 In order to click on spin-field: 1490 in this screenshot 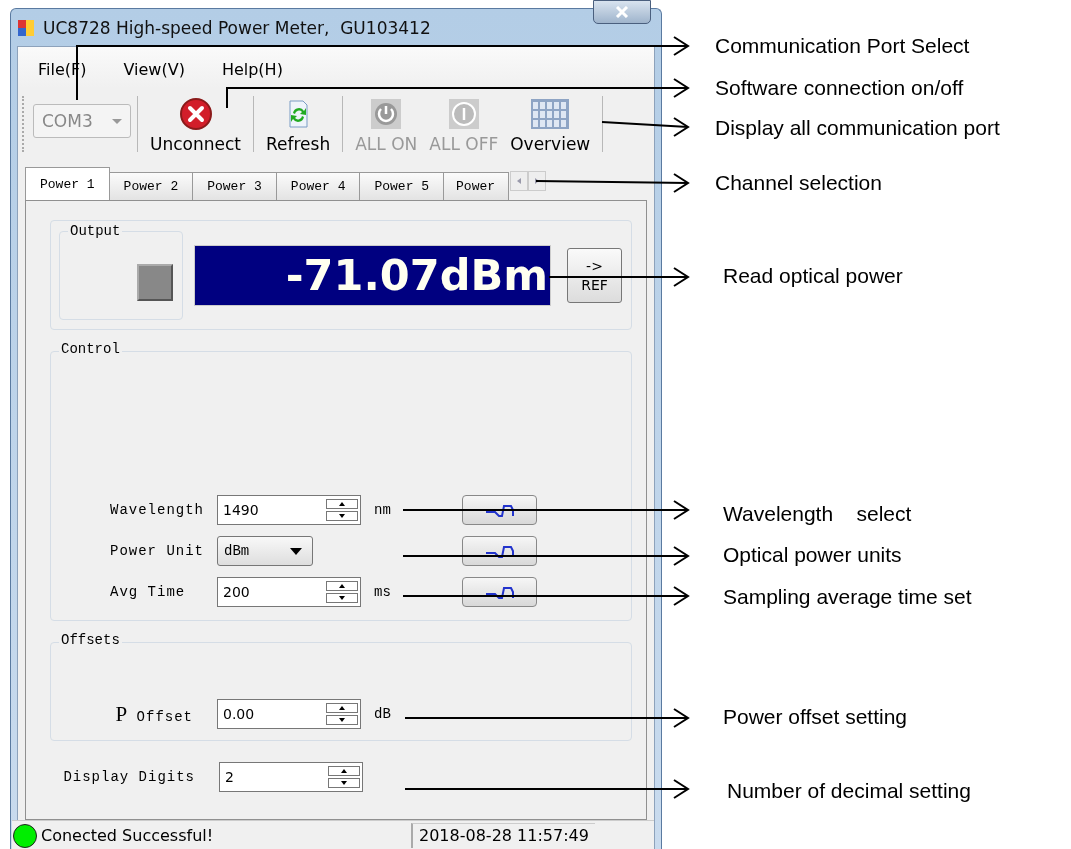, I will do `click(289, 510)`.